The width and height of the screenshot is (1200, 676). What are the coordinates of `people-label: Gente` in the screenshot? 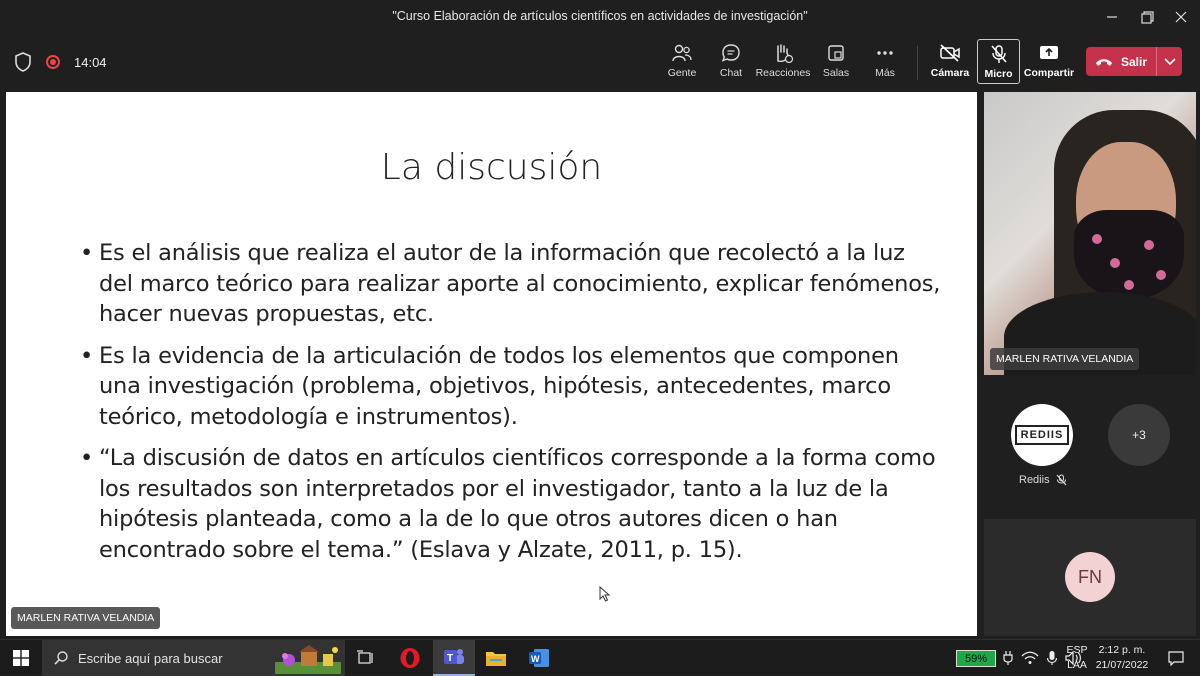 It's located at (682, 73).